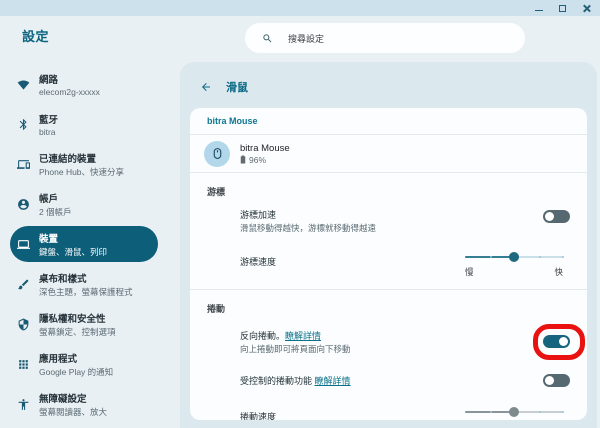 Image resolution: width=600 pixels, height=428 pixels. I want to click on reverse-scrolling-title: 反向捲動。瞭解詳情, so click(281, 336).